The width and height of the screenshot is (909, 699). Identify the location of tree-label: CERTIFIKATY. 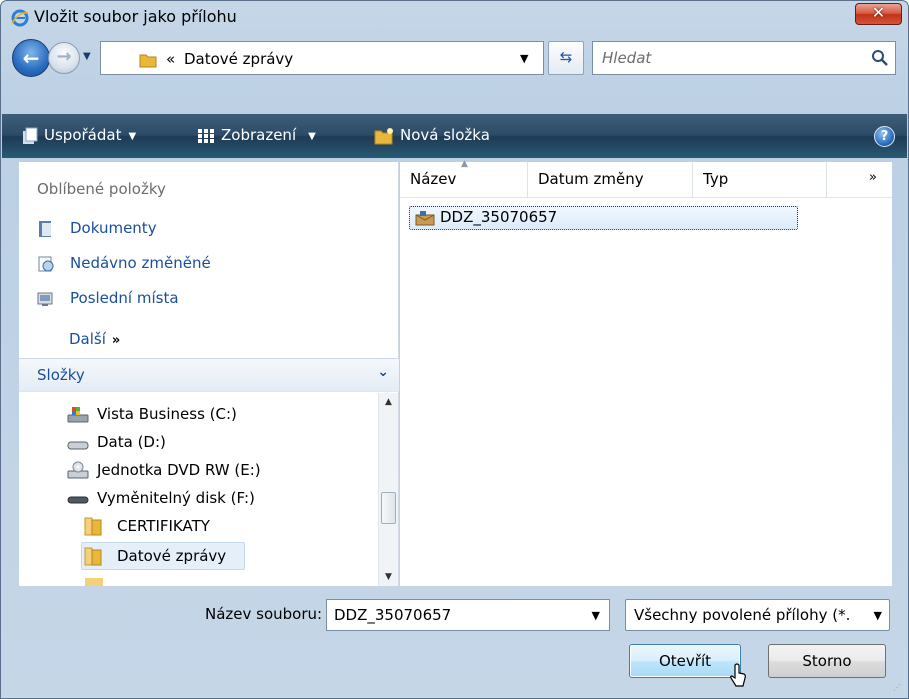
(163, 526).